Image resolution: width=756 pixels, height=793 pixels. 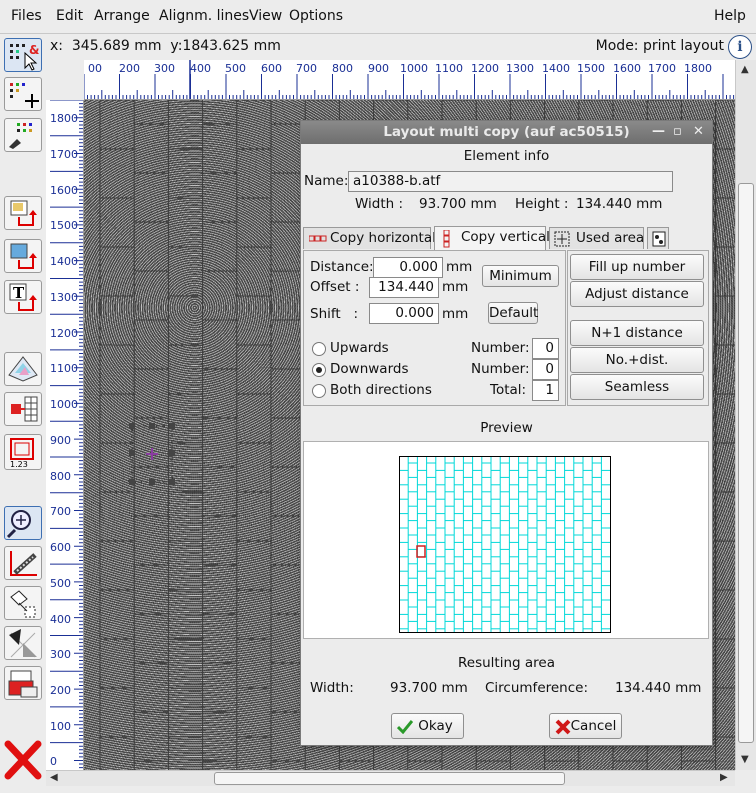 What do you see at coordinates (730, 16) in the screenshot?
I see `menu-help: Help` at bounding box center [730, 16].